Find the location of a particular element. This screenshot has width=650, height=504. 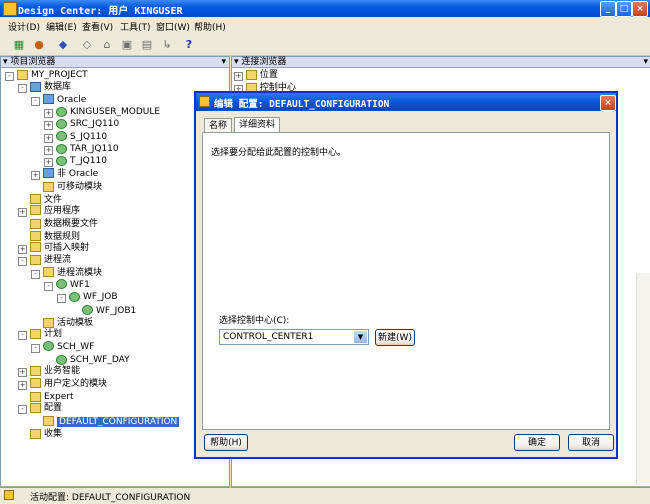

maximize-button: □ is located at coordinates (624, 9).